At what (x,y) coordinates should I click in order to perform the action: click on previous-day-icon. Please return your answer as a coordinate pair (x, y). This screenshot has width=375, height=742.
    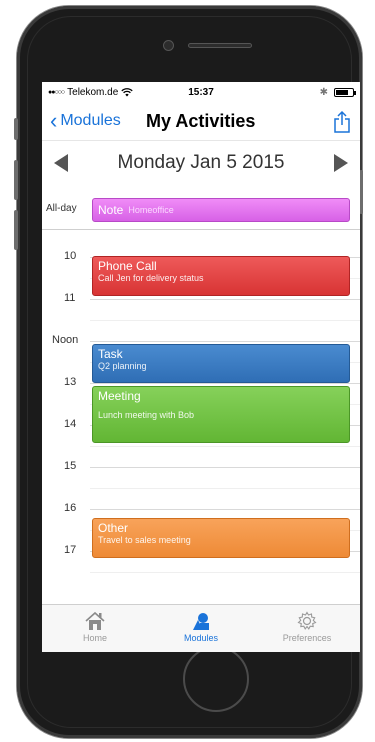
    Looking at the image, I should click on (61, 162).